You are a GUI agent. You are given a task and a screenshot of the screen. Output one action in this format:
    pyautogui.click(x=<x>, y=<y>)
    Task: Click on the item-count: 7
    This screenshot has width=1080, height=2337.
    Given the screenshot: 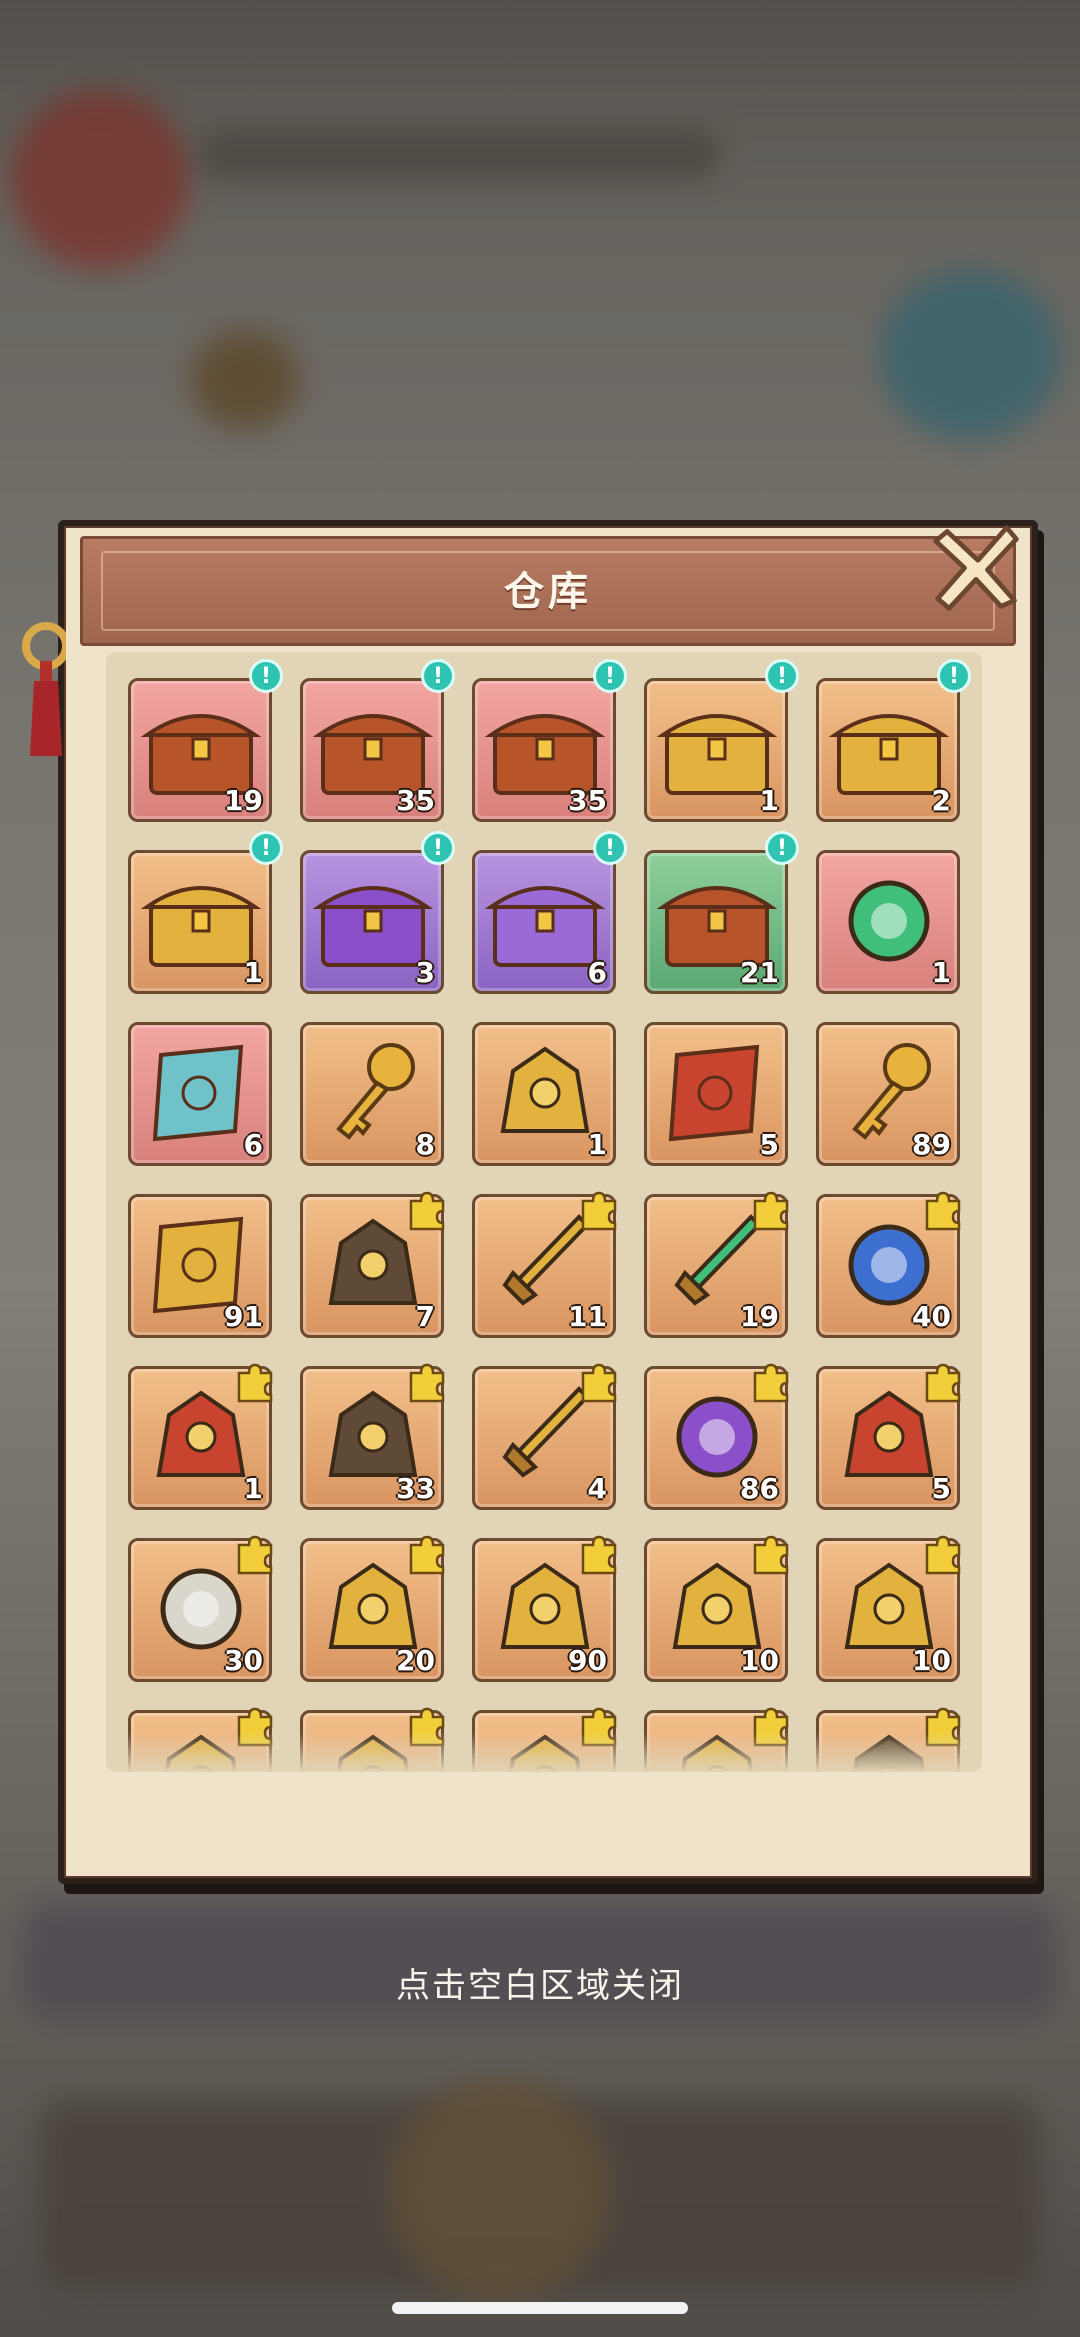 What is the action you would take?
    pyautogui.click(x=425, y=1316)
    